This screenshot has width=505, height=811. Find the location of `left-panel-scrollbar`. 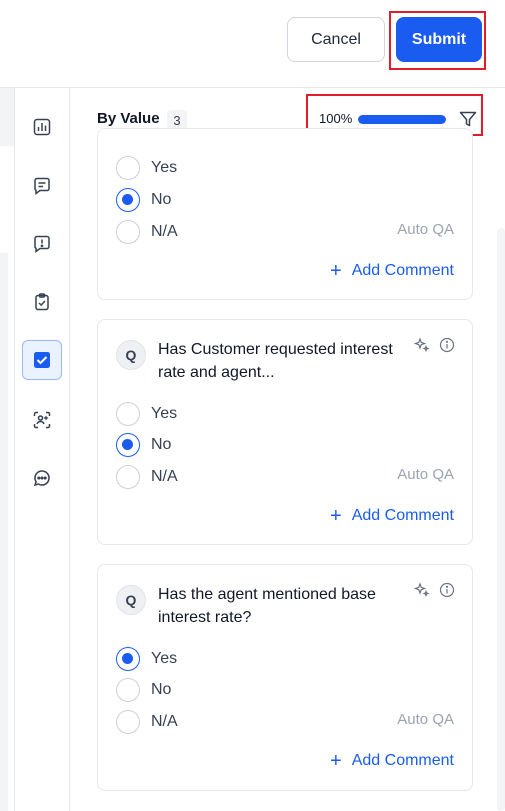

left-panel-scrollbar is located at coordinates (4, 532).